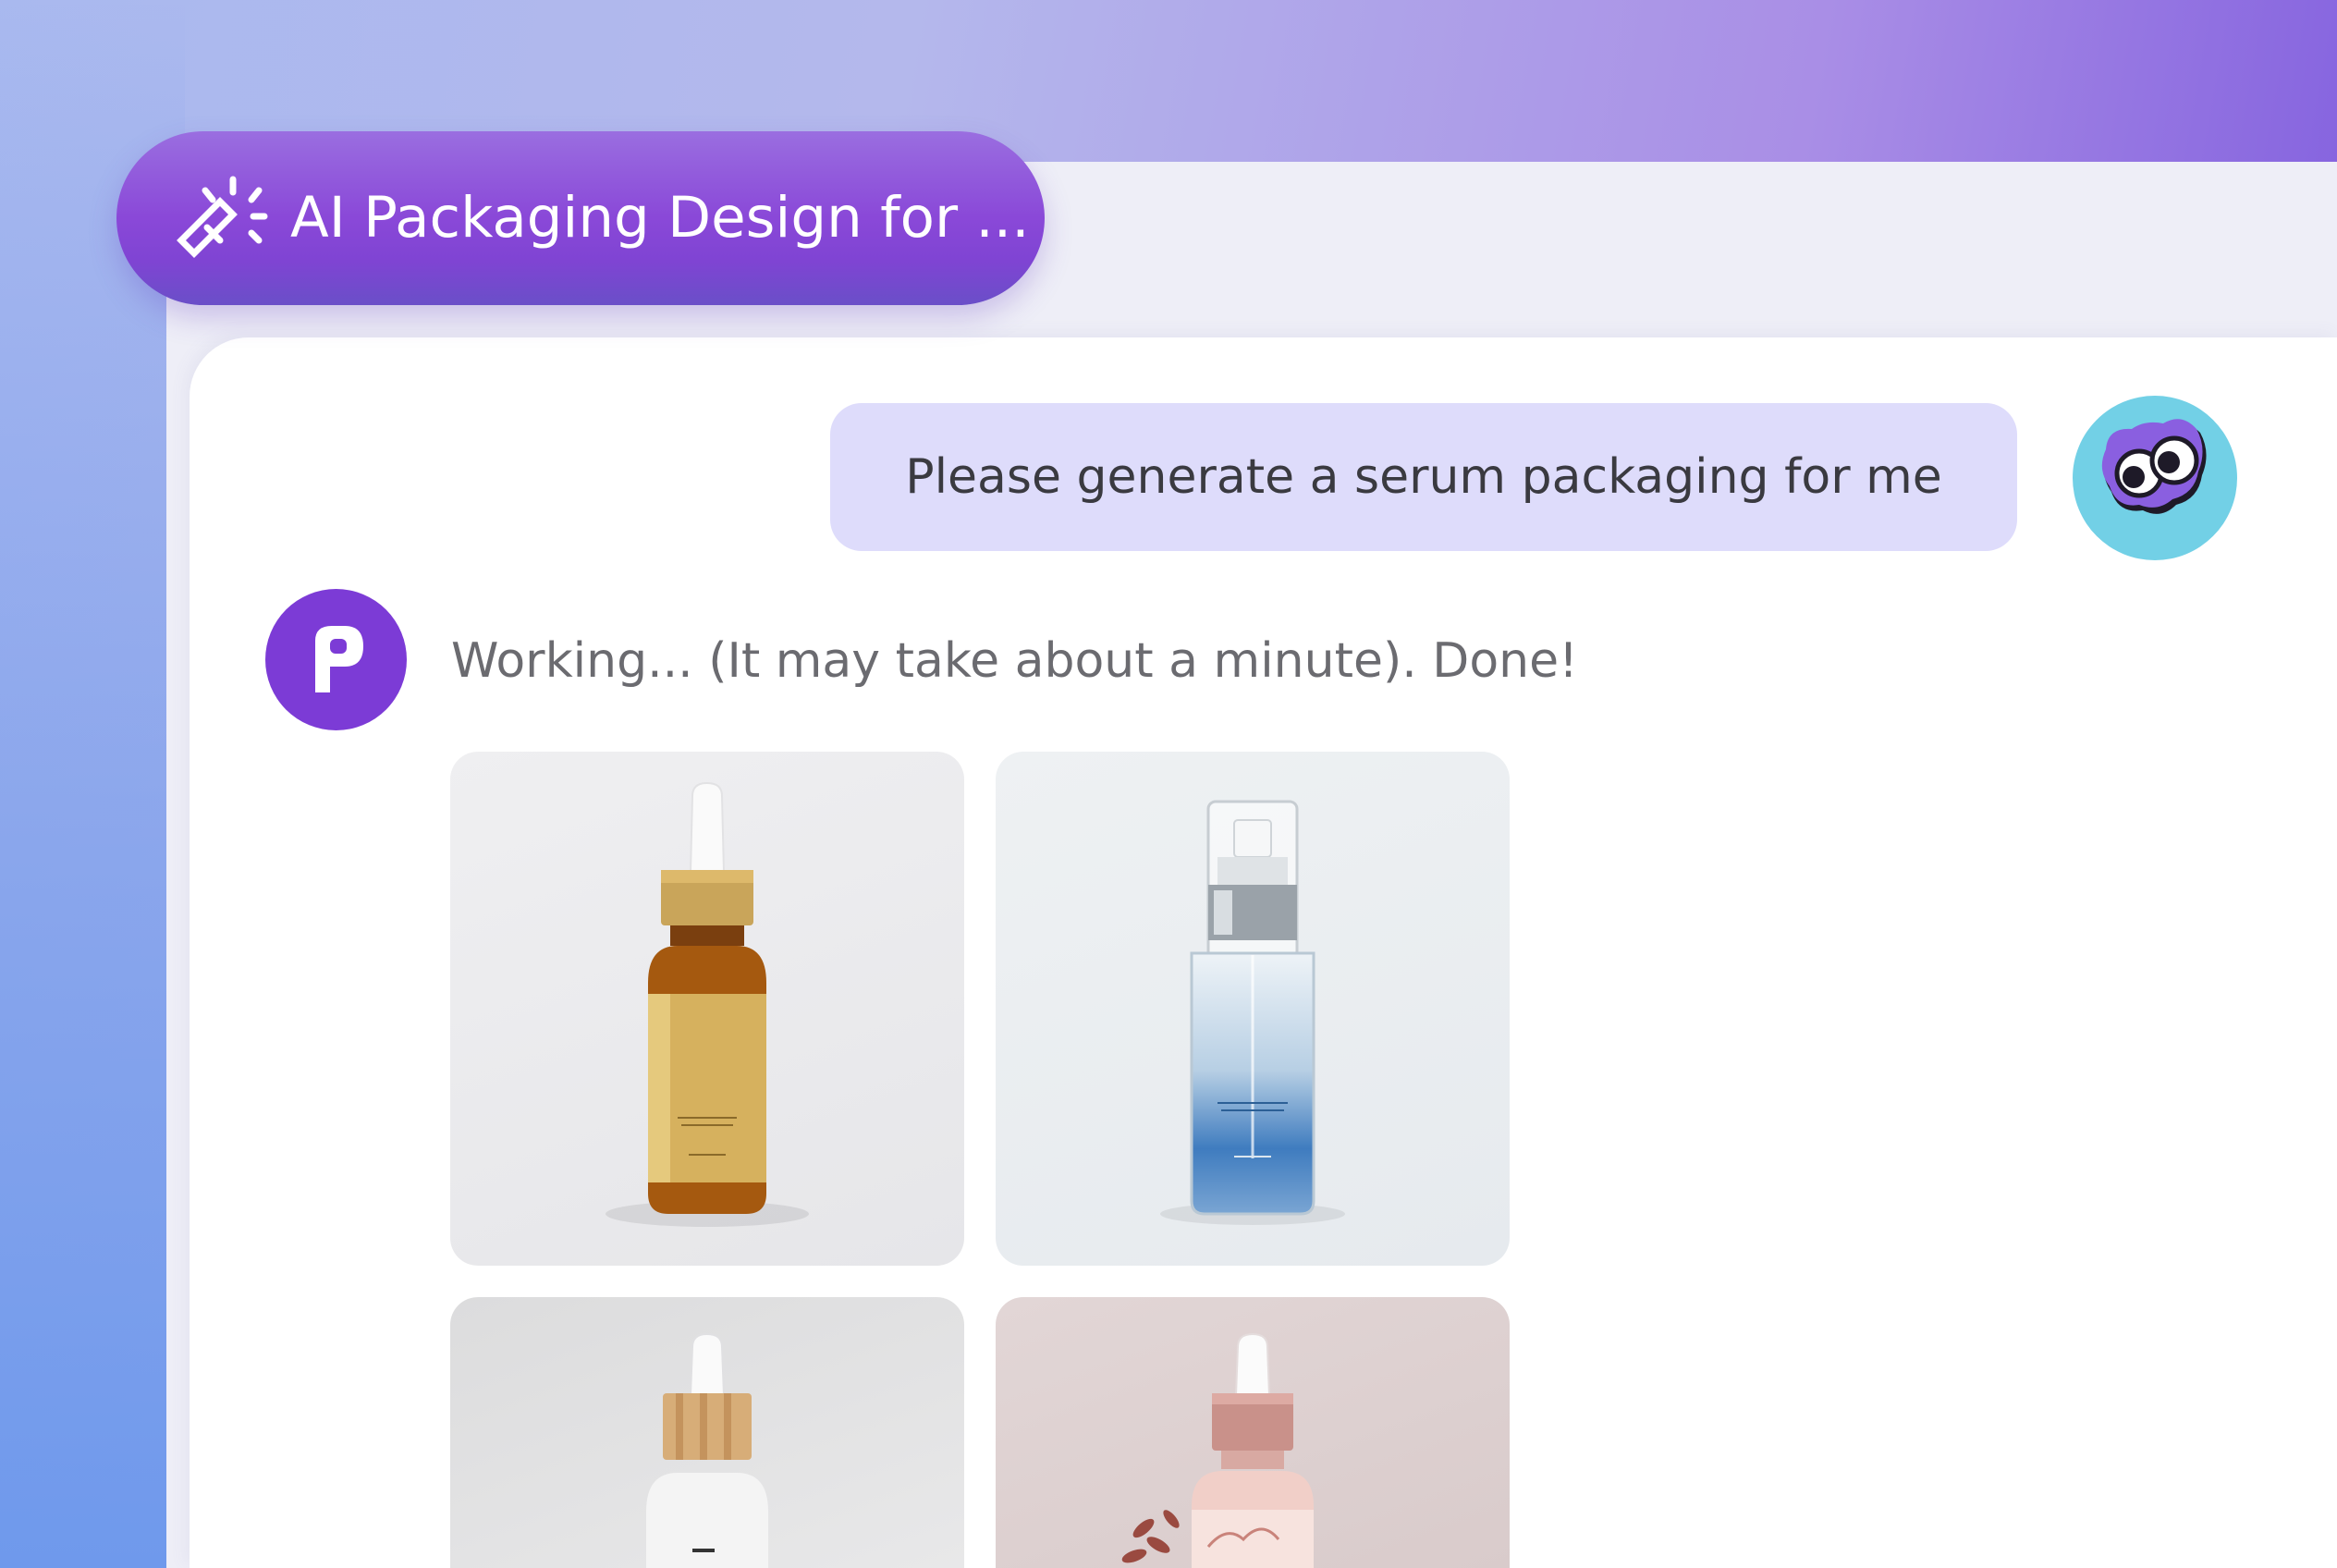 Image resolution: width=2337 pixels, height=1568 pixels. I want to click on user-message-bubble: Please generate a serum packaging for me, so click(1423, 477).